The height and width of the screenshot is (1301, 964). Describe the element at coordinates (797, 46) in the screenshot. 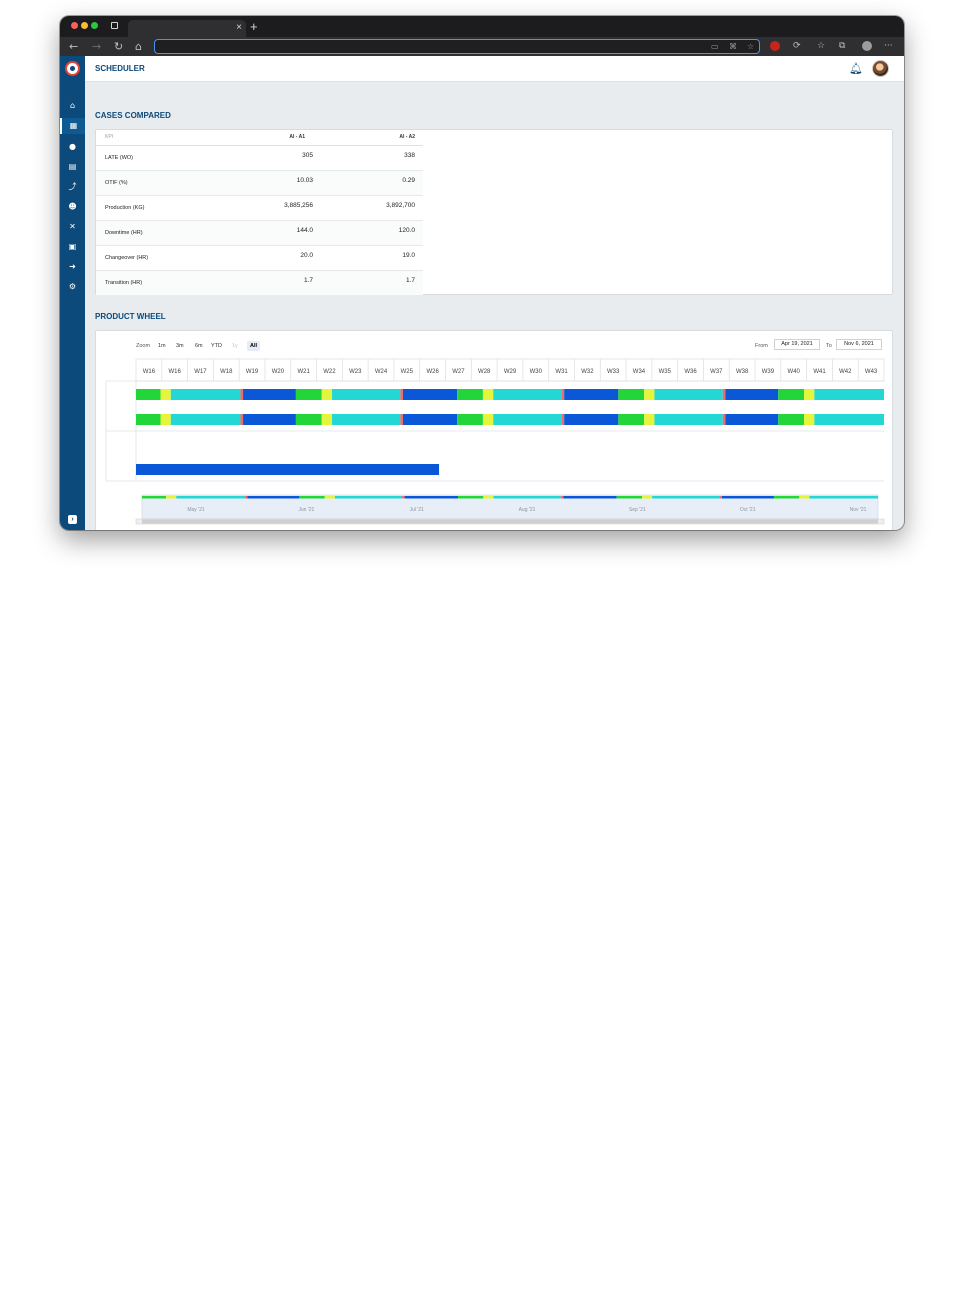

I see `sync-icon: ⟳` at that location.